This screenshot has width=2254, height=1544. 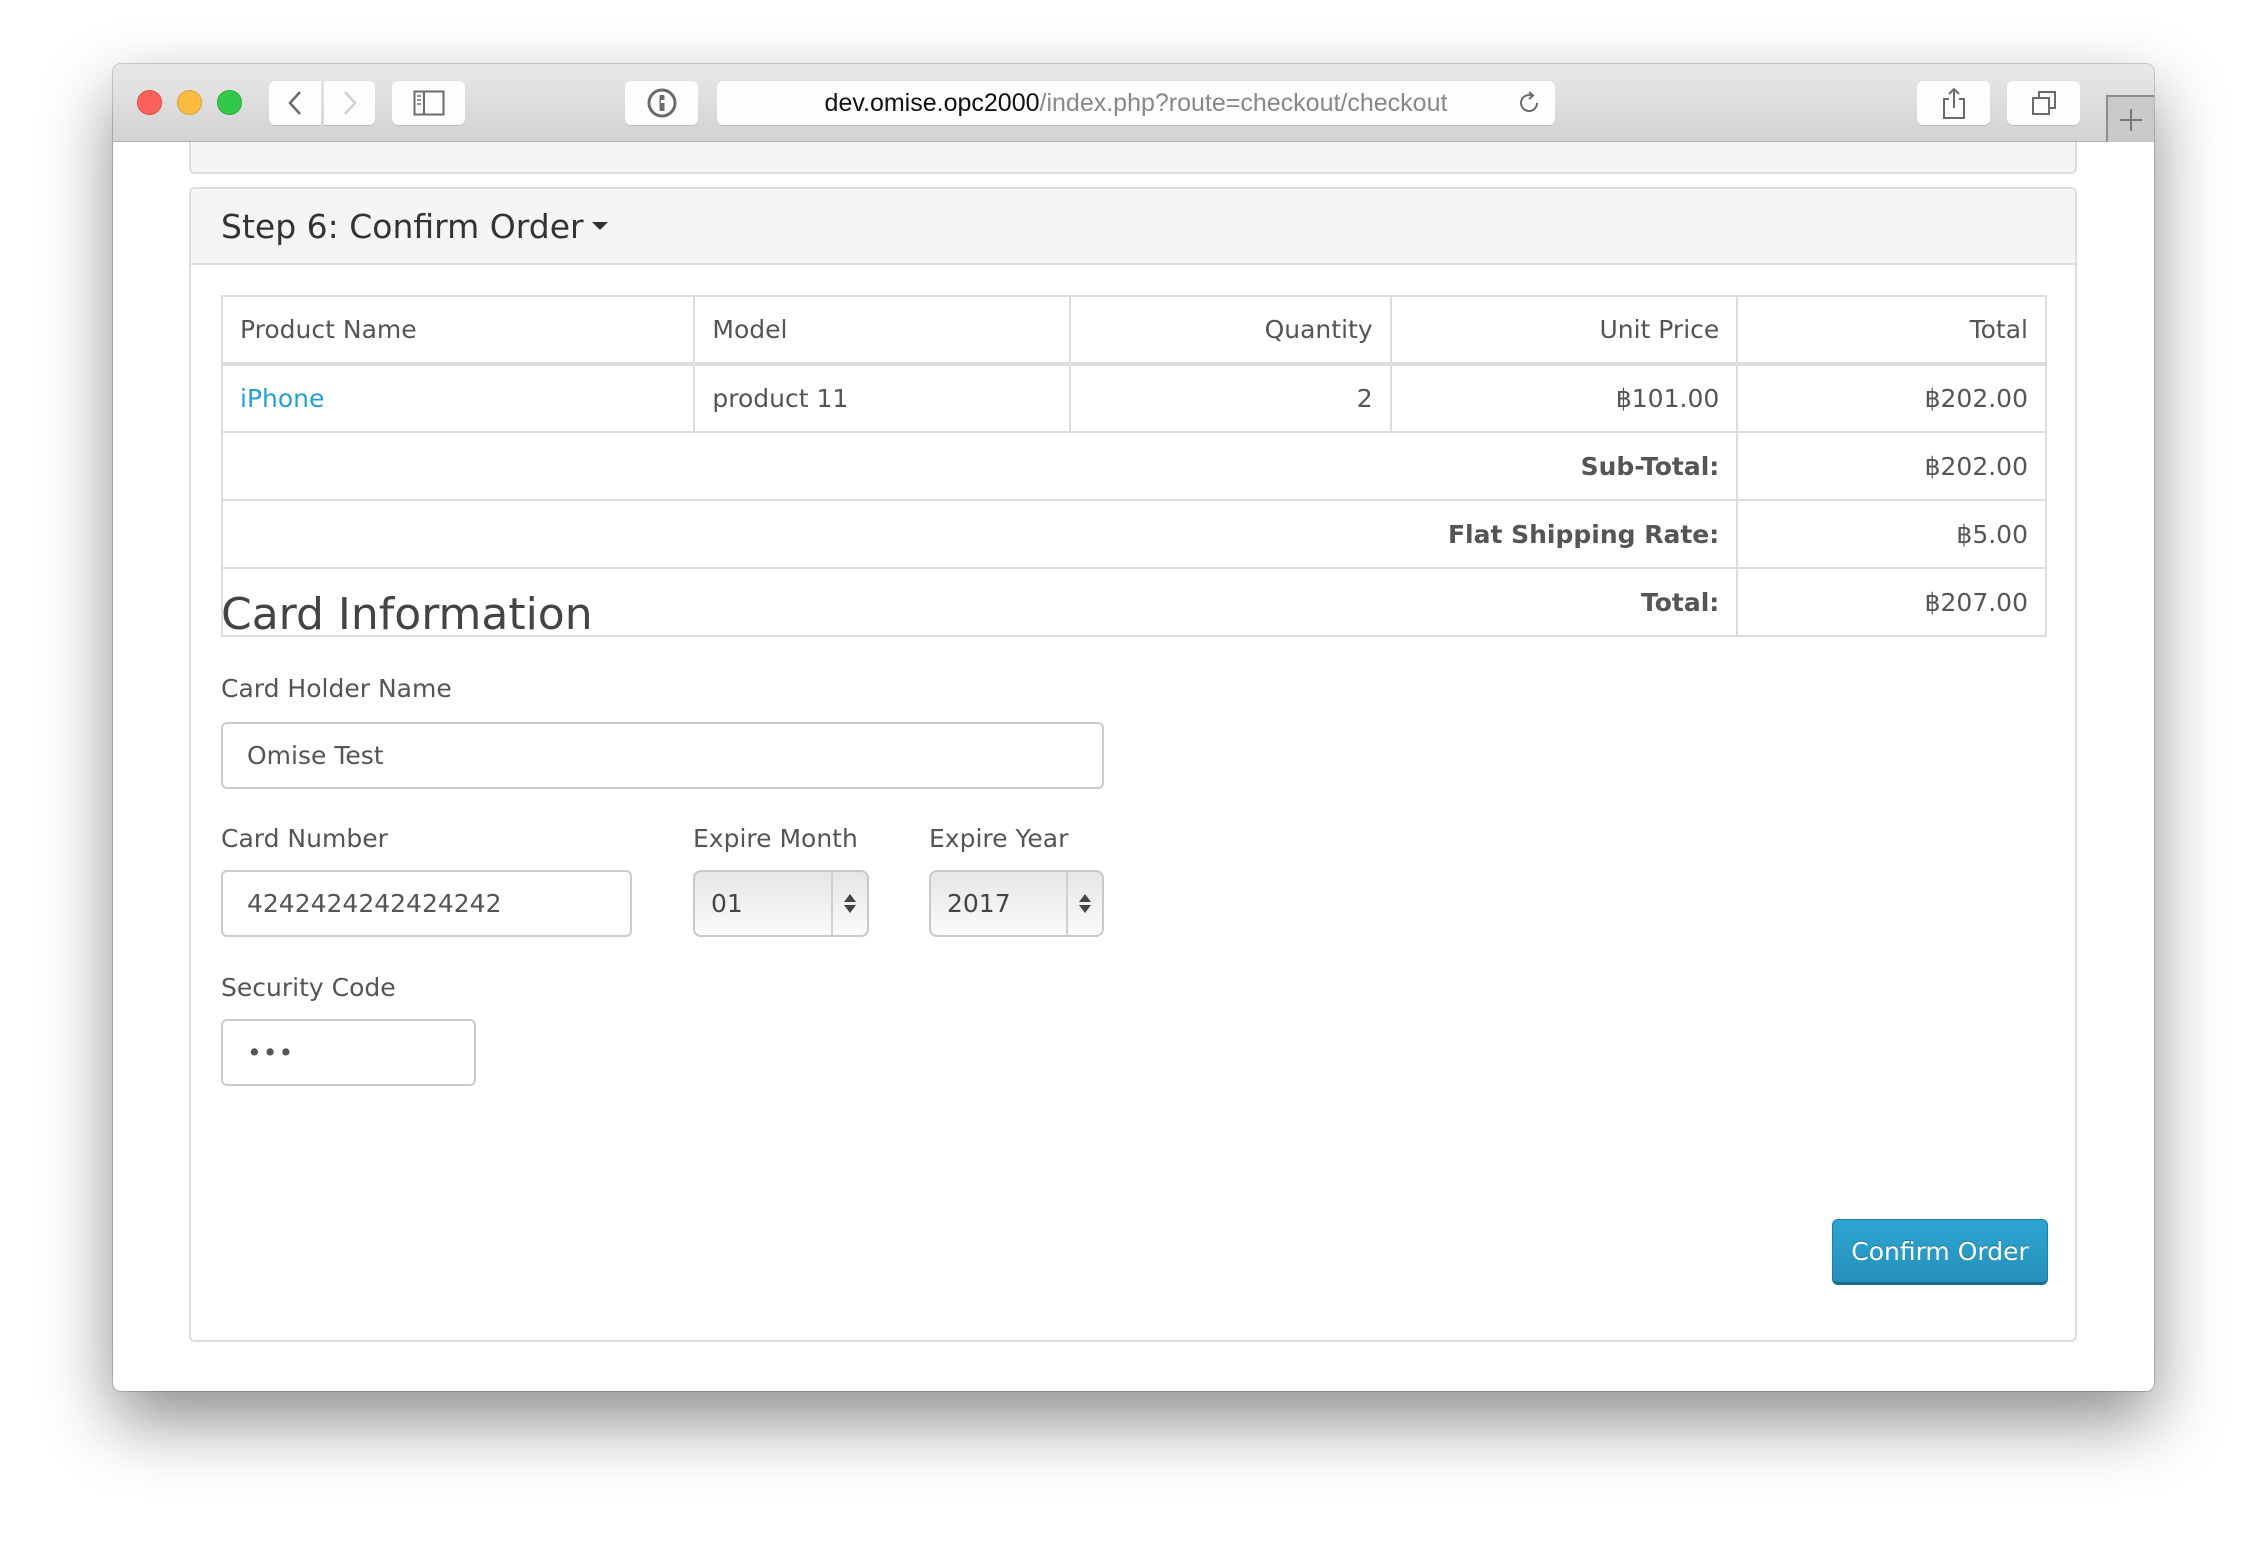 I want to click on header-unit-price: Unit Price, so click(x=1564, y=330).